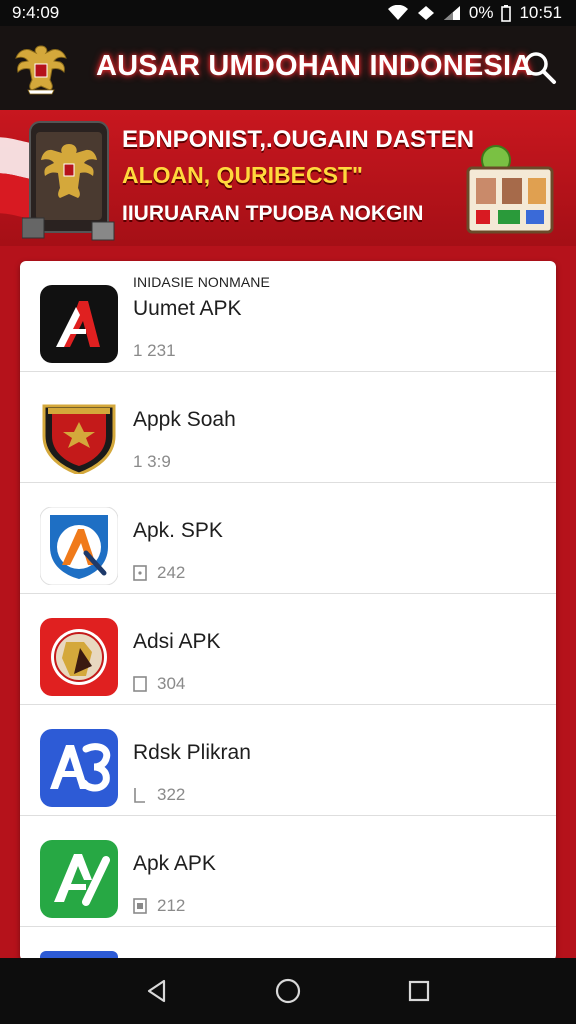 This screenshot has width=576, height=1024. I want to click on list-item-partial, so click(288, 944).